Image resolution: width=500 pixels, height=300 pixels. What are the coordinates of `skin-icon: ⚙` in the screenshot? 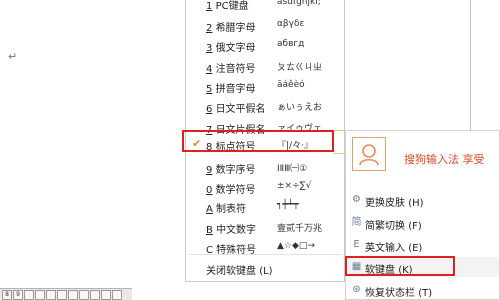 It's located at (356, 199).